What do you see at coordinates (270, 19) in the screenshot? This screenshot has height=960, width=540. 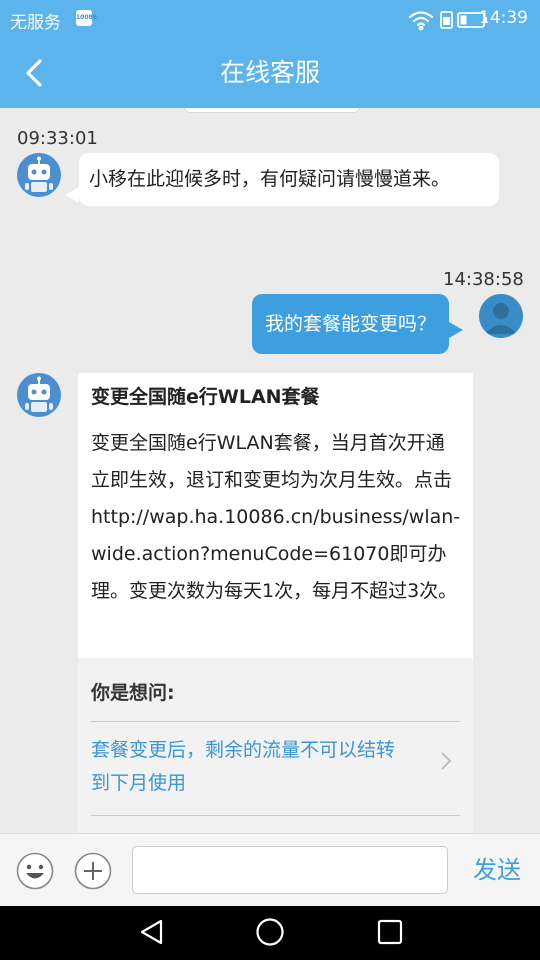 I see `status-bar: 无服务 10086 14:39` at bounding box center [270, 19].